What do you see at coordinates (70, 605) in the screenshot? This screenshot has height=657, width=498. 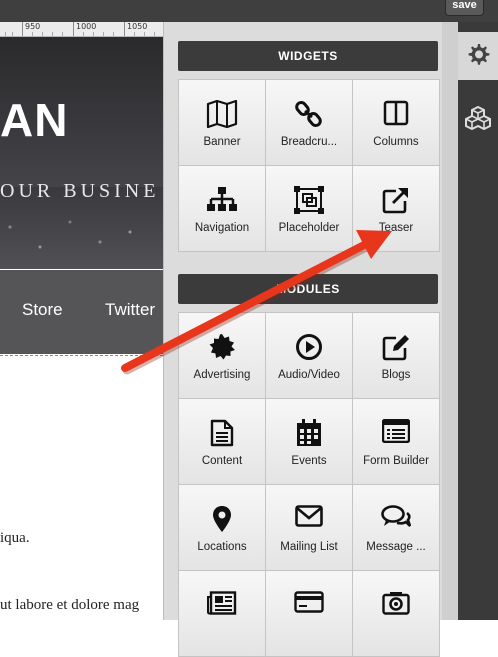 I see `body-text-line: ut labore et dolore mag` at bounding box center [70, 605].